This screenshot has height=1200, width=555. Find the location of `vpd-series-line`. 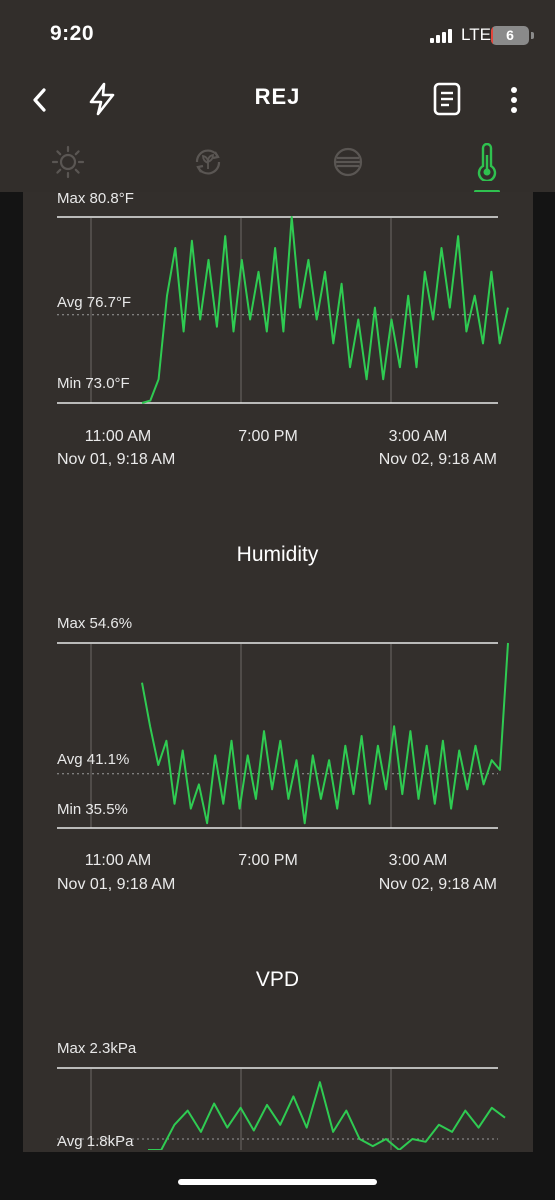

vpd-series-line is located at coordinates (327, 1115).